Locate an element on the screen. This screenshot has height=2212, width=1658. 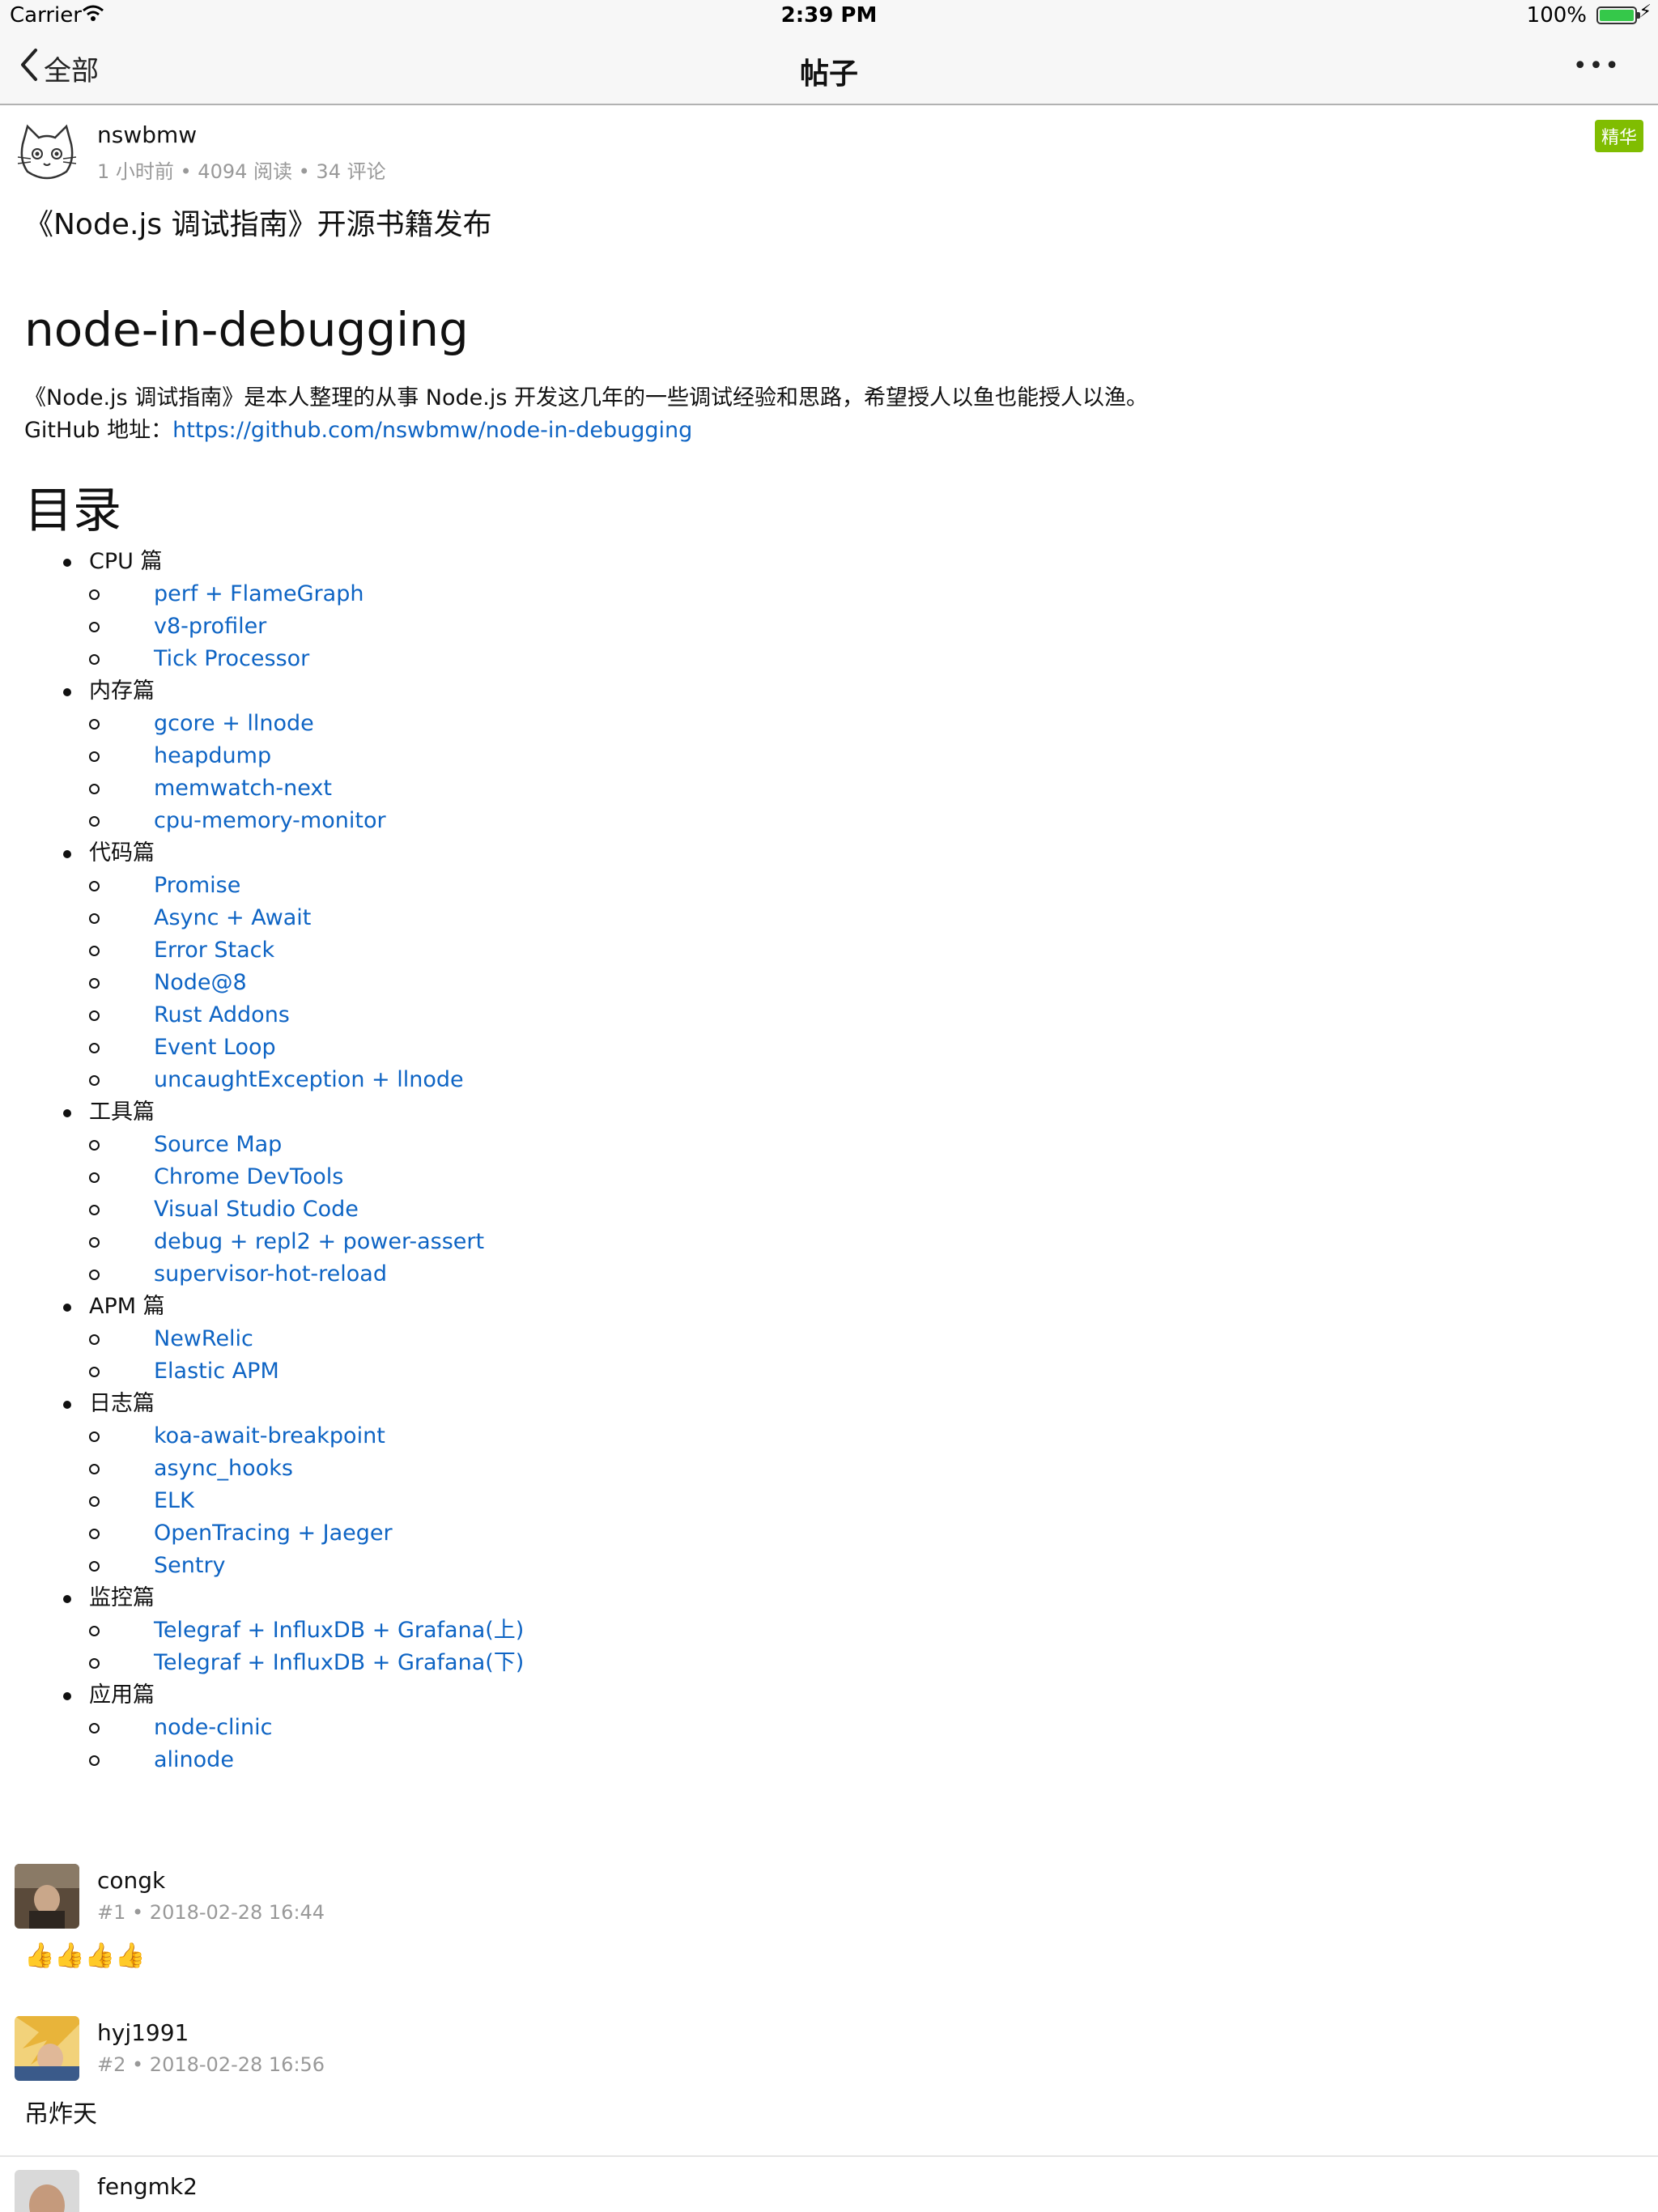
toc-link: Promise is located at coordinates (197, 886).